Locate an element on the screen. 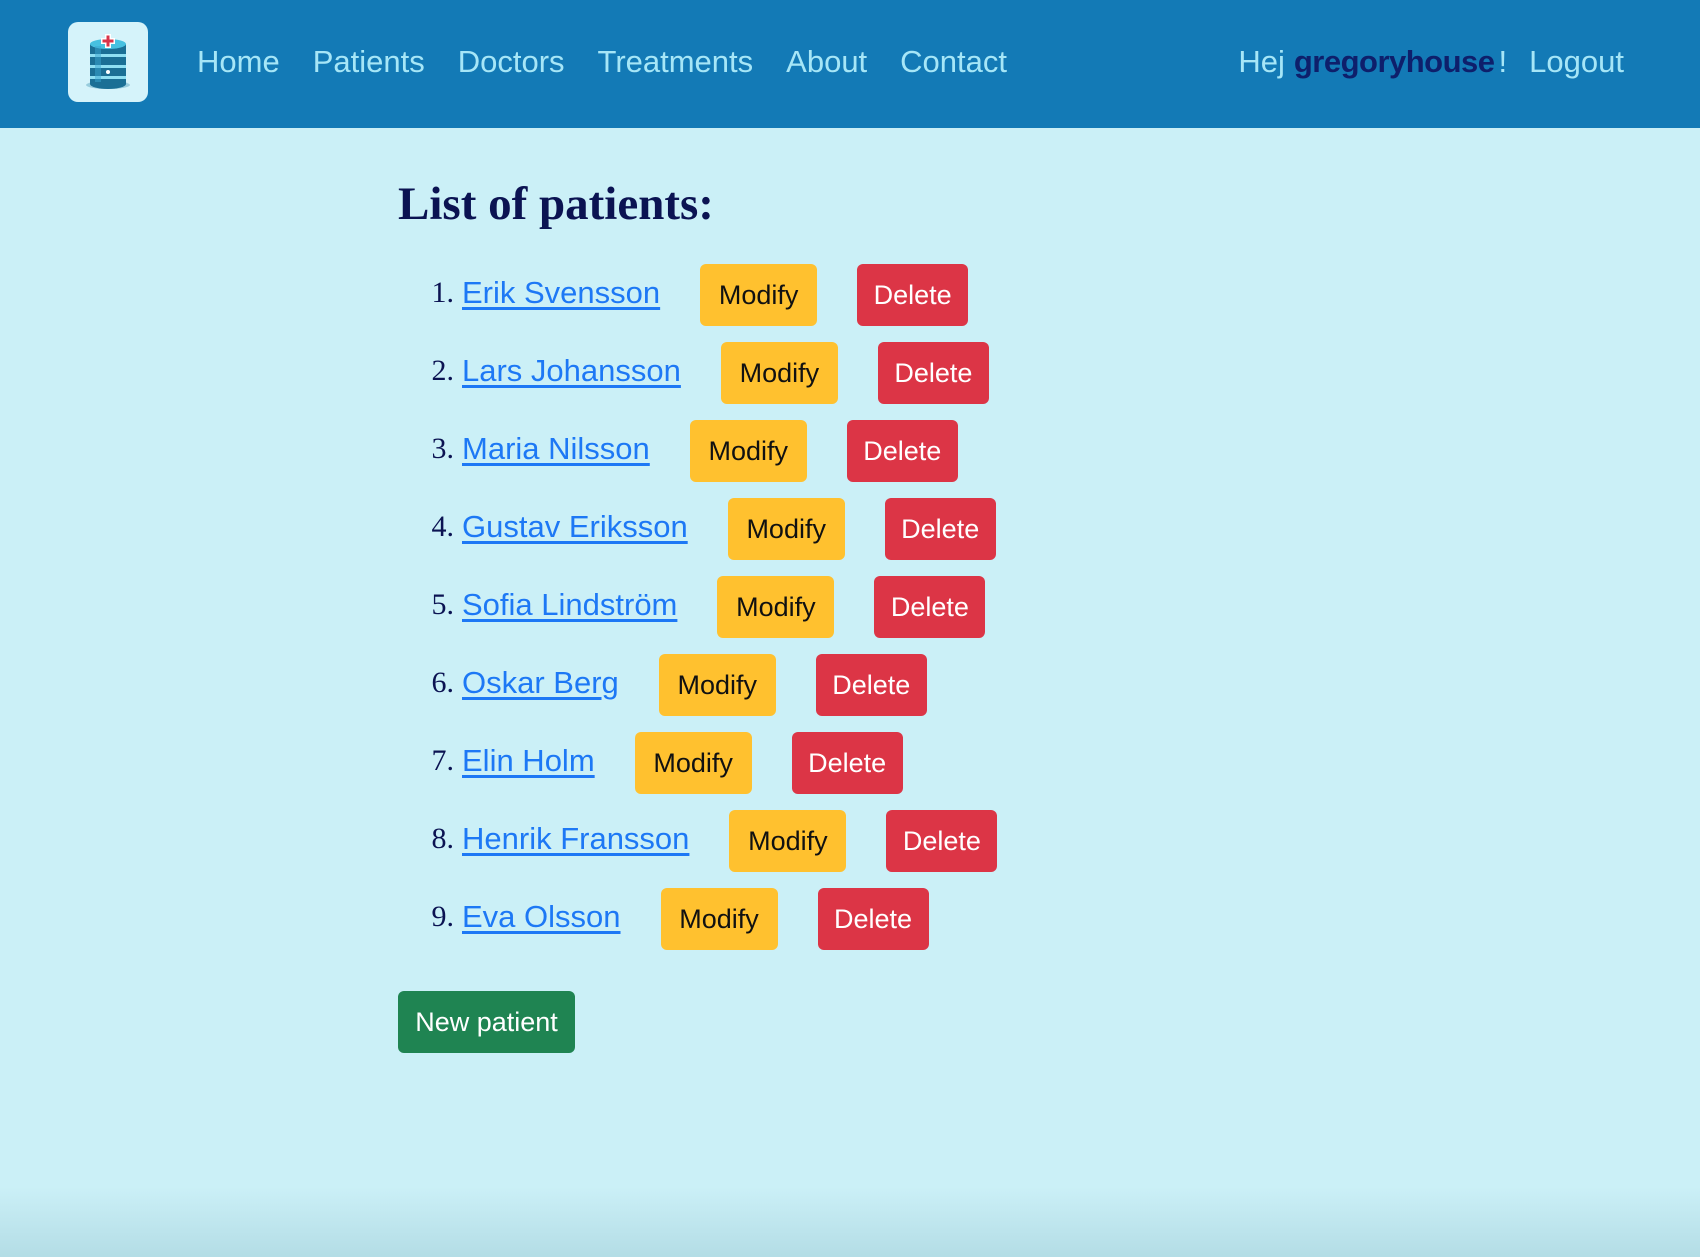  patient-name-link: Sofia Lindström is located at coordinates (569, 605).